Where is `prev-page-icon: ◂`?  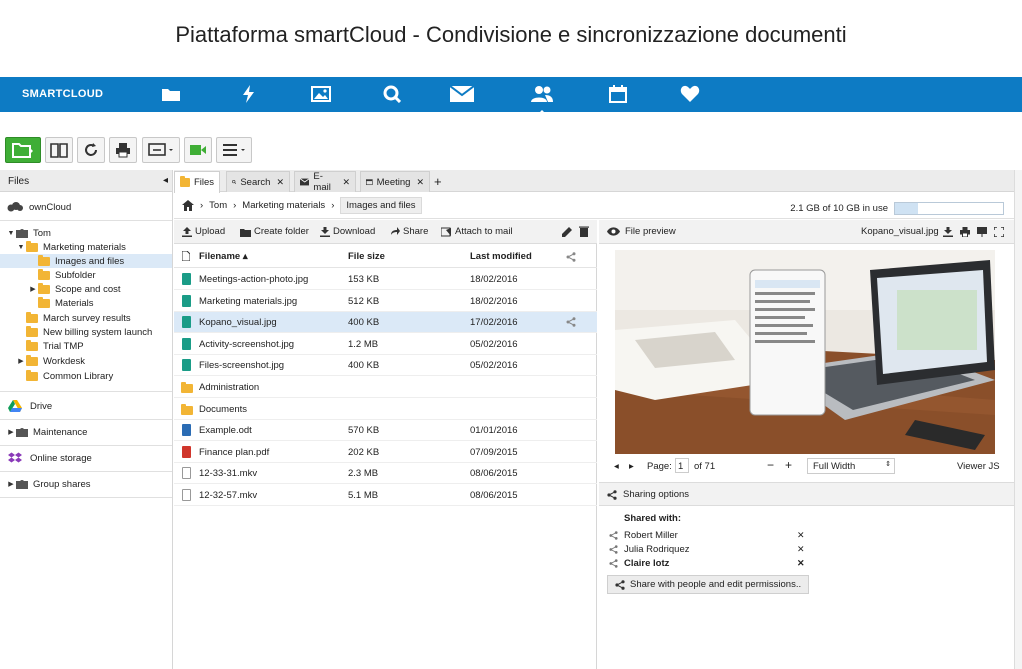
prev-page-icon: ◂ is located at coordinates (616, 466).